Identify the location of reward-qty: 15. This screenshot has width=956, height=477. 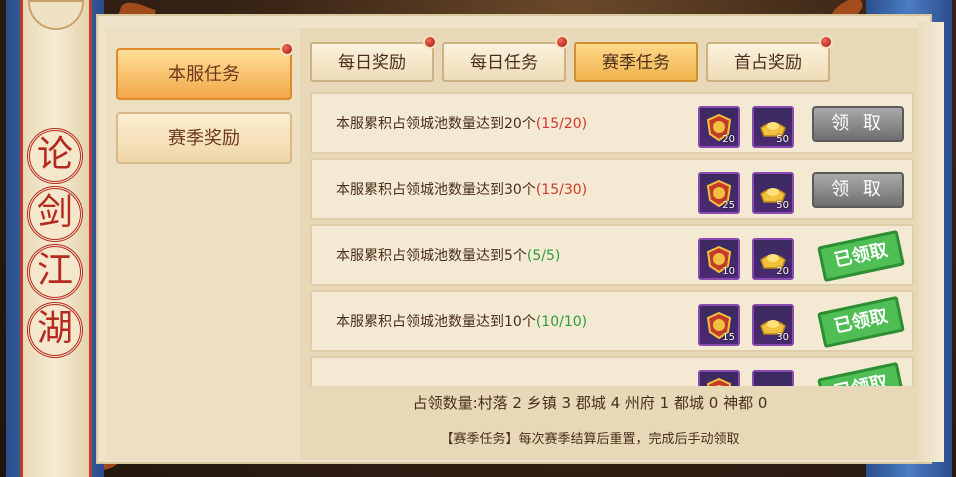
(728, 337).